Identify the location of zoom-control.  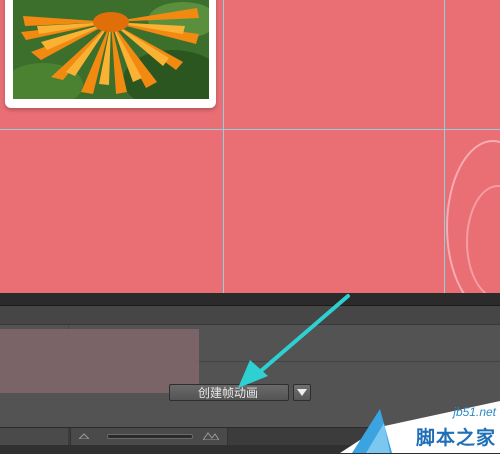
(149, 436).